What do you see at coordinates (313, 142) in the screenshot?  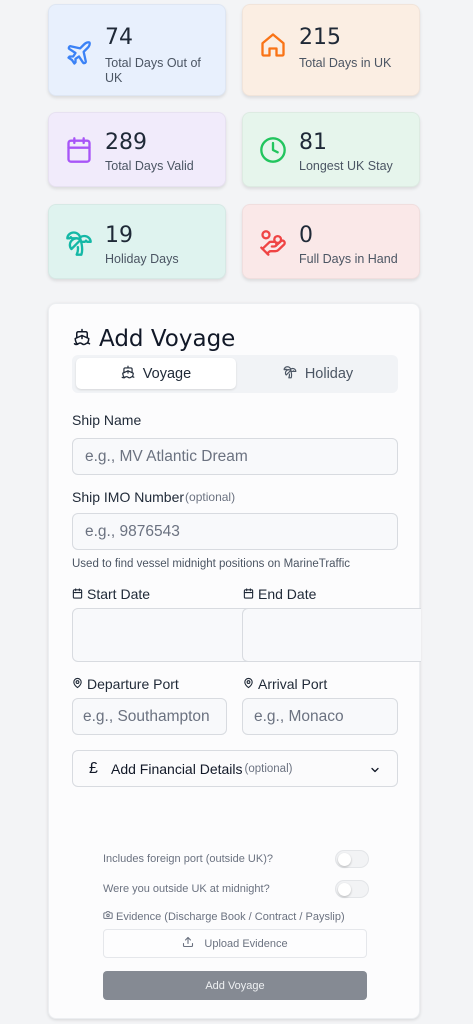 I see `stat-value: 81` at bounding box center [313, 142].